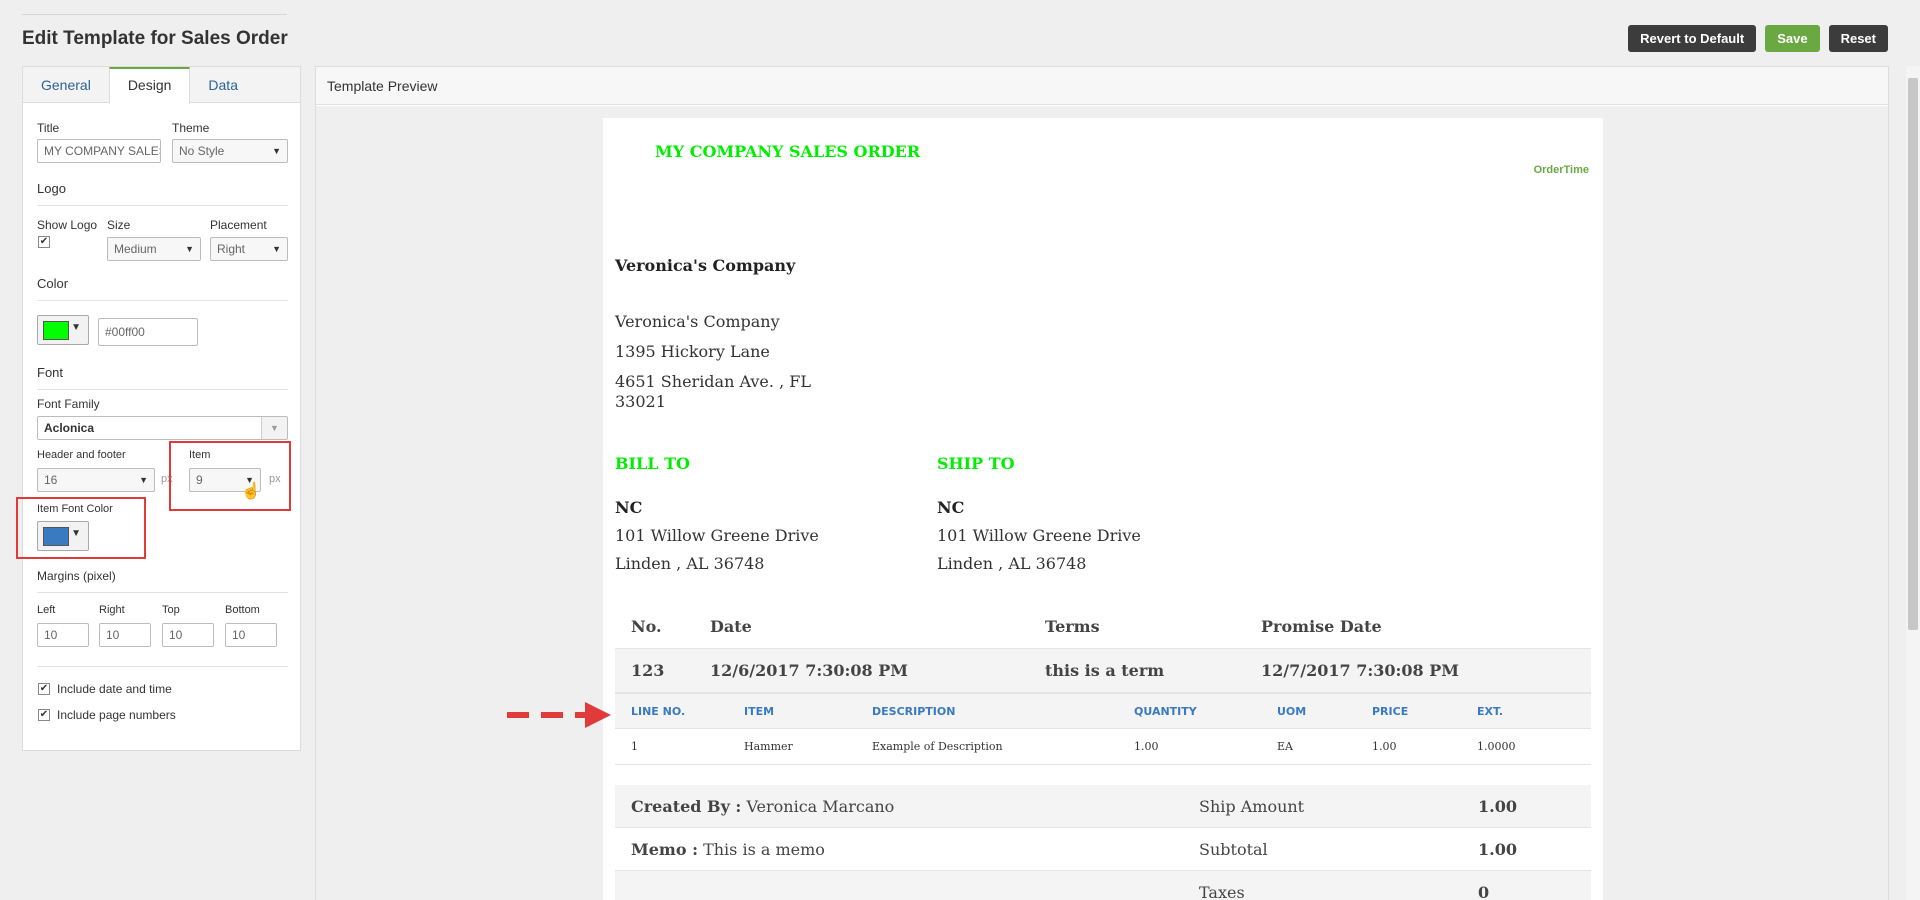 The image size is (1920, 900). Describe the element at coordinates (238, 225) in the screenshot. I see `placement-label: Placement` at that location.